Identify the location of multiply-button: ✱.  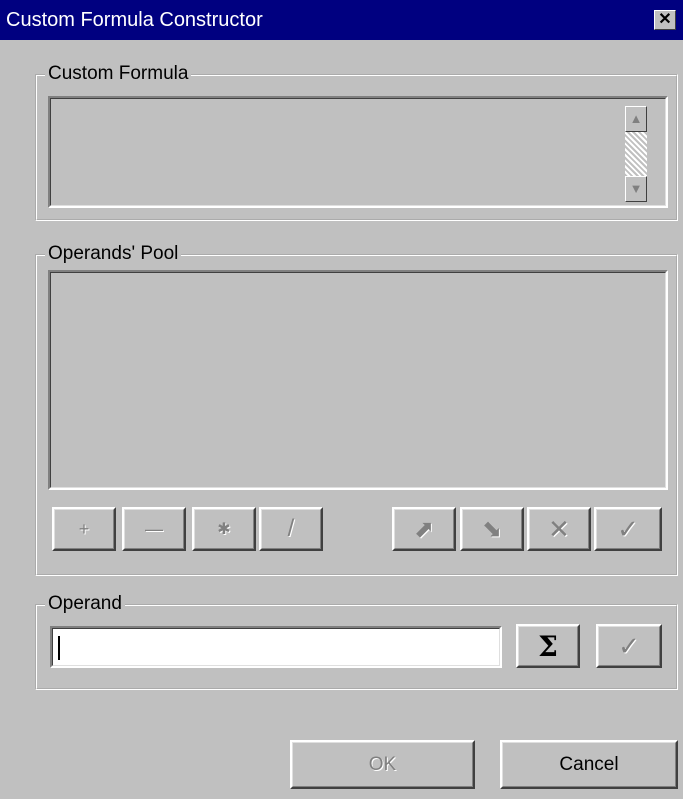
(224, 529).